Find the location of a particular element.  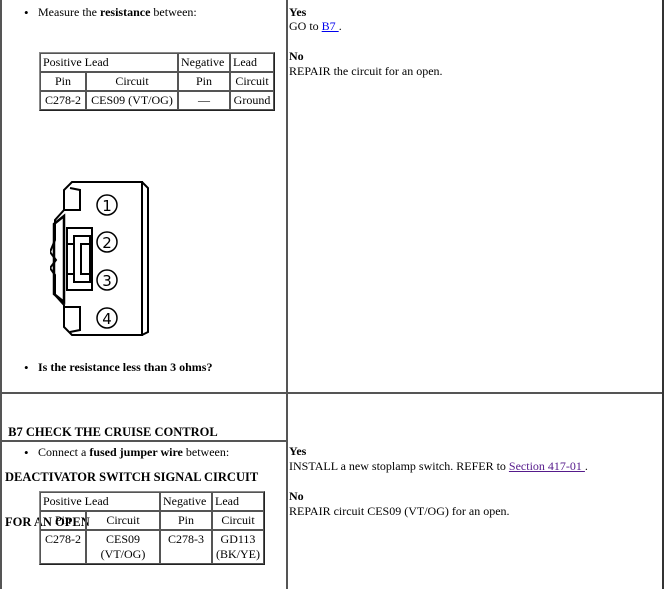

b7-instruction: Connect a fused jumper wire between: is located at coordinates (126, 452).